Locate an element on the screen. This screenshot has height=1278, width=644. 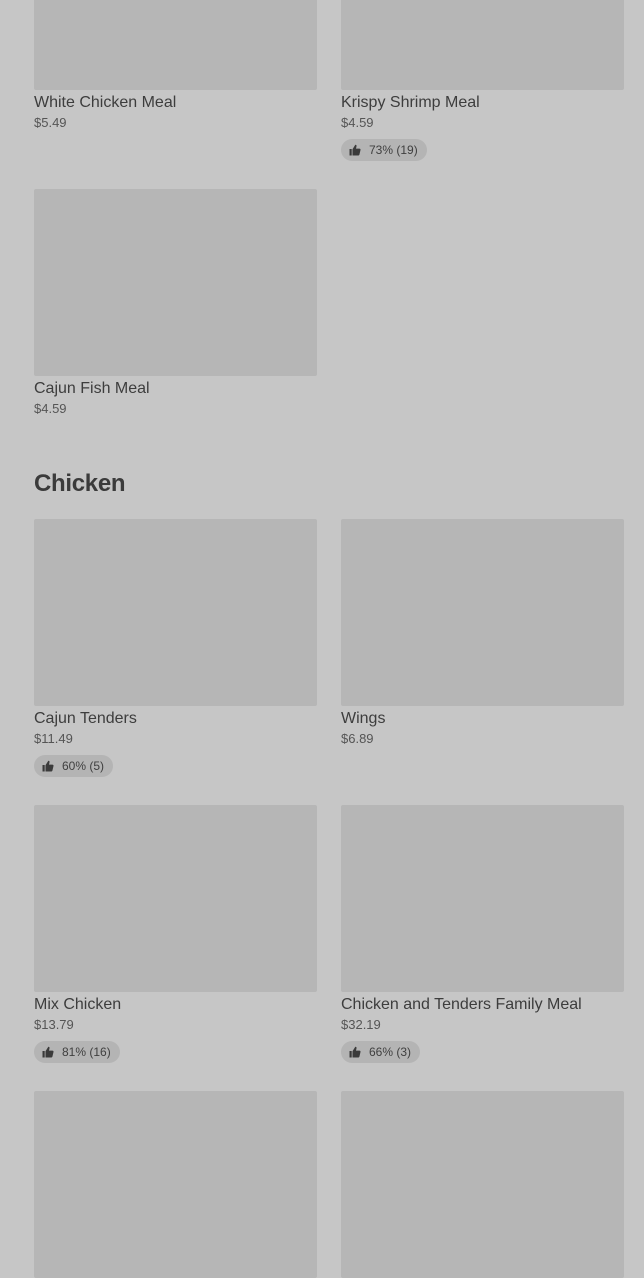
item-price: $6.89 is located at coordinates (357, 738).